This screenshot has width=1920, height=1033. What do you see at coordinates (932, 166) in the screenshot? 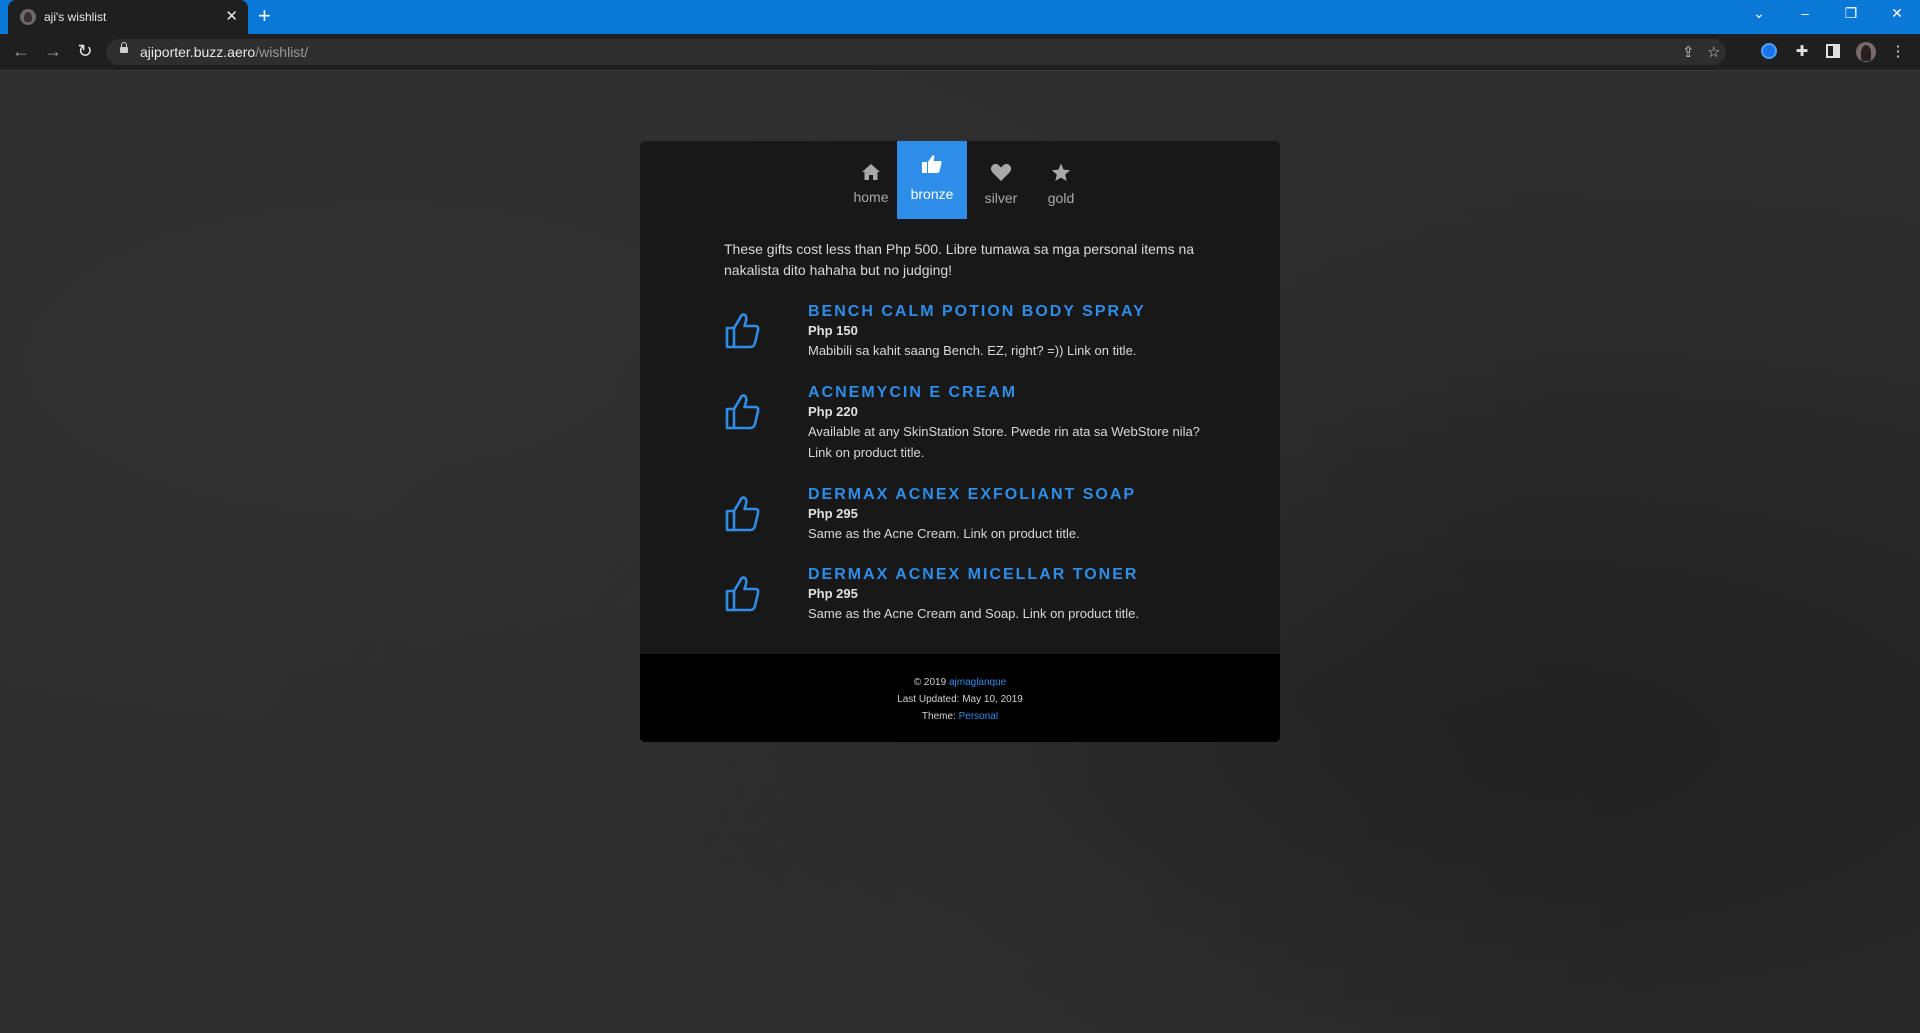
I see `thumbs-up-icon` at bounding box center [932, 166].